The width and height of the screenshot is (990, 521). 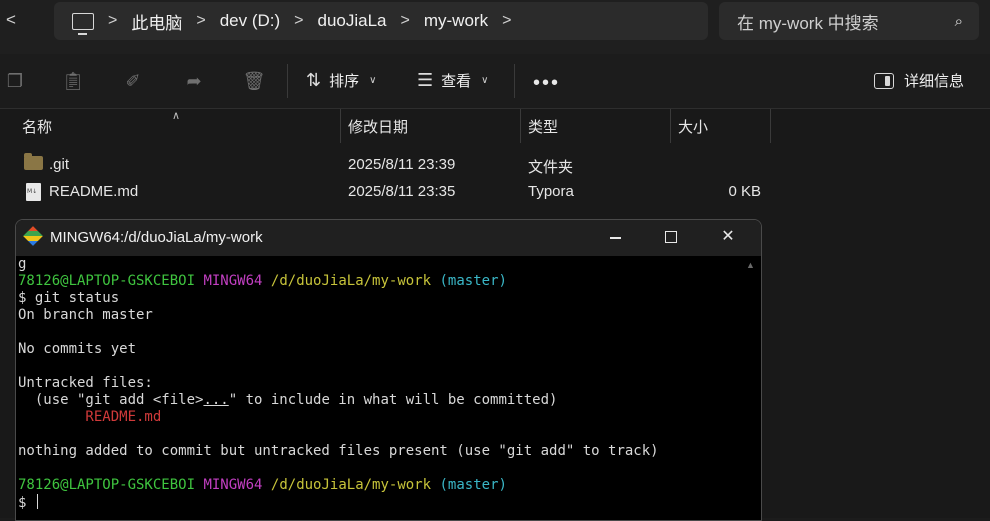 I want to click on computer-icon, so click(x=83, y=23).